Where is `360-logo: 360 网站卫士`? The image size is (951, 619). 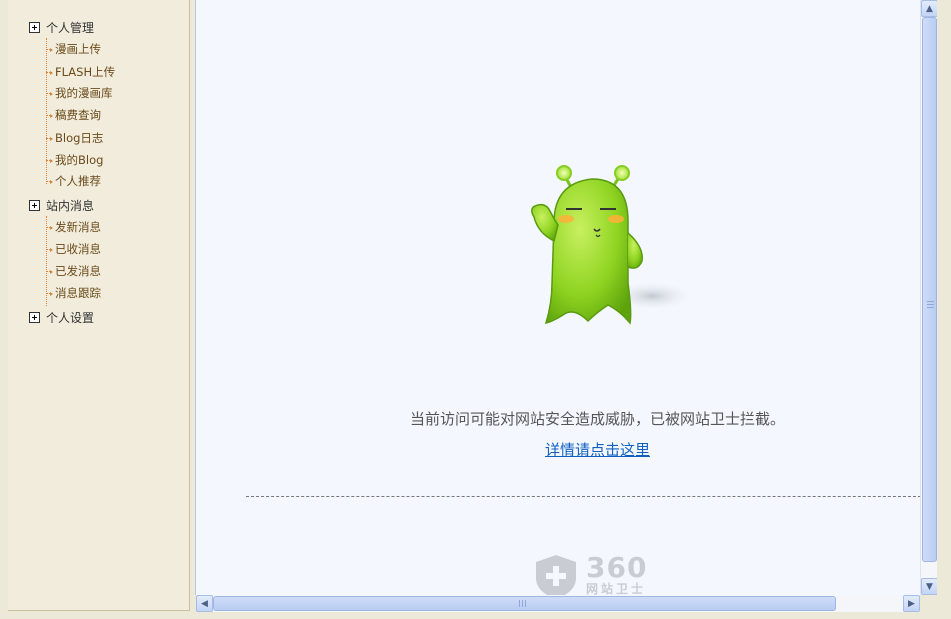
360-logo: 360 网站卫士 is located at coordinates (590, 574).